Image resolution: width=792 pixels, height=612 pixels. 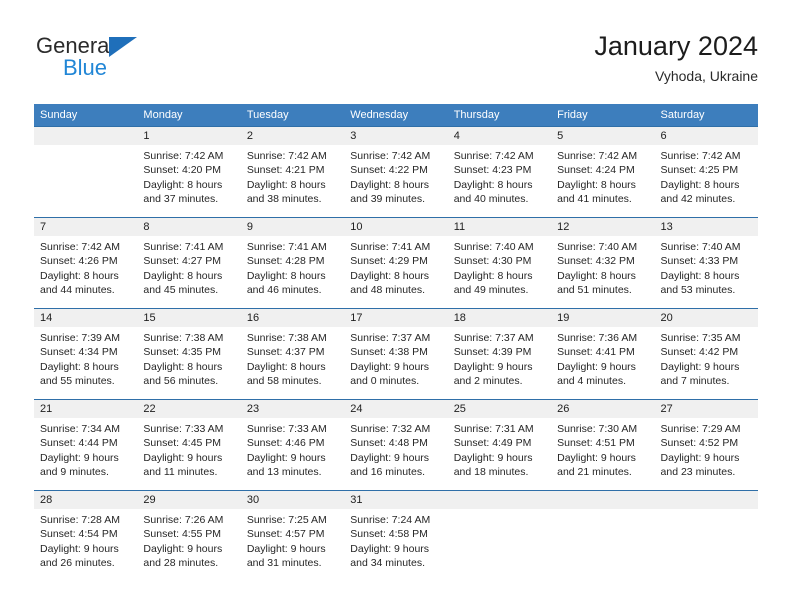 I want to click on date-number: 3, so click(x=353, y=136).